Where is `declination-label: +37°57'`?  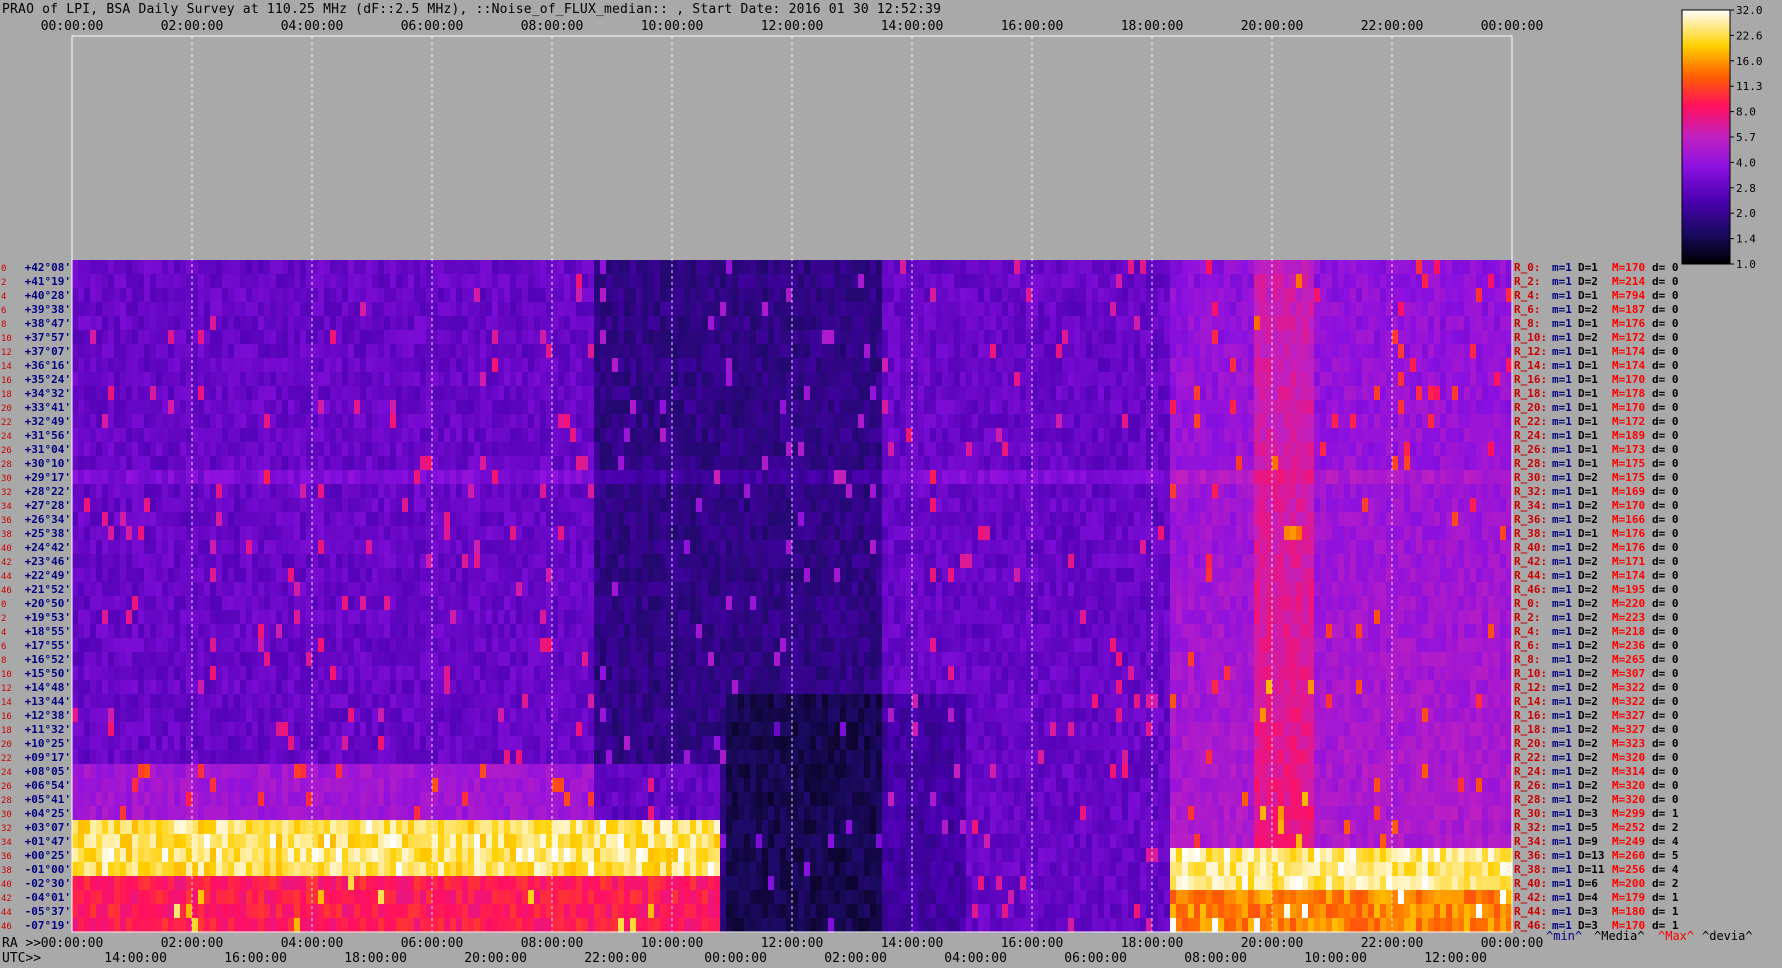
declination-label: +37°57' is located at coordinates (48, 337).